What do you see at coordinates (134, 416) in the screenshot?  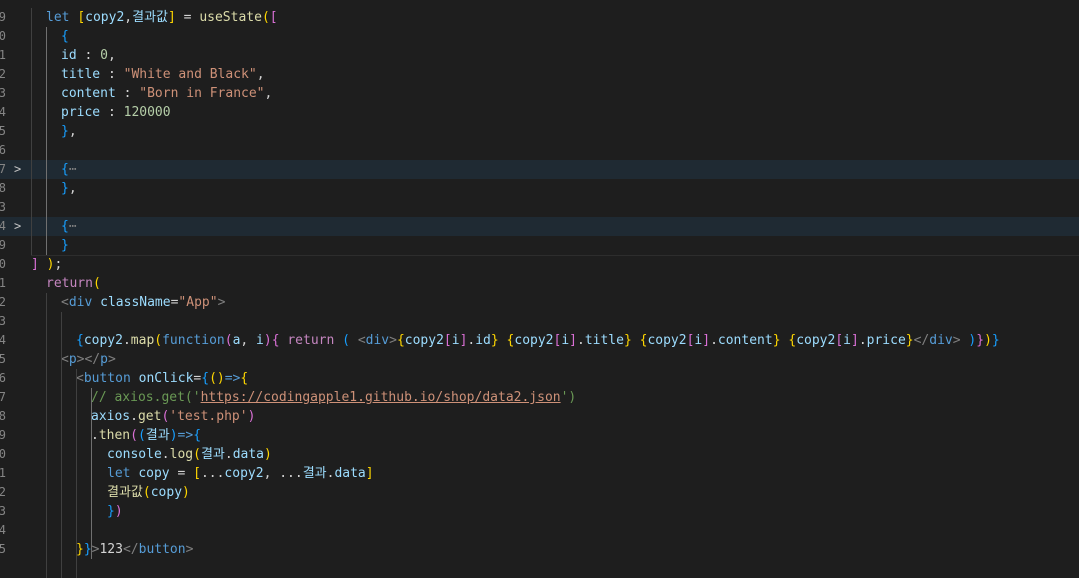 I see `code-token: .` at bounding box center [134, 416].